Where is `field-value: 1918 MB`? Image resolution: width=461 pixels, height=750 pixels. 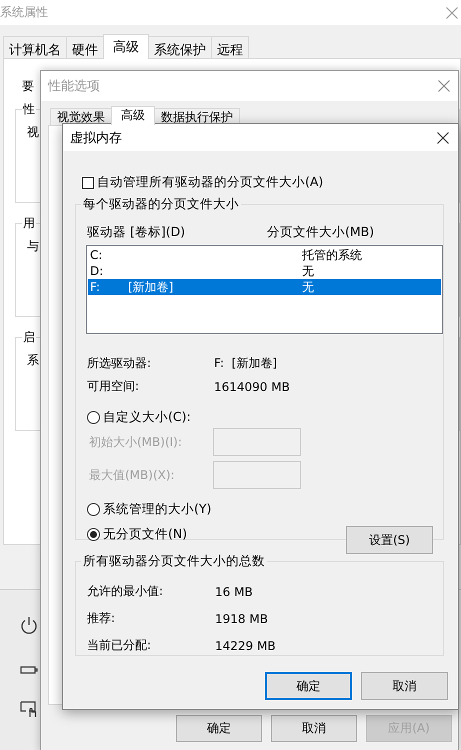
field-value: 1918 MB is located at coordinates (242, 619).